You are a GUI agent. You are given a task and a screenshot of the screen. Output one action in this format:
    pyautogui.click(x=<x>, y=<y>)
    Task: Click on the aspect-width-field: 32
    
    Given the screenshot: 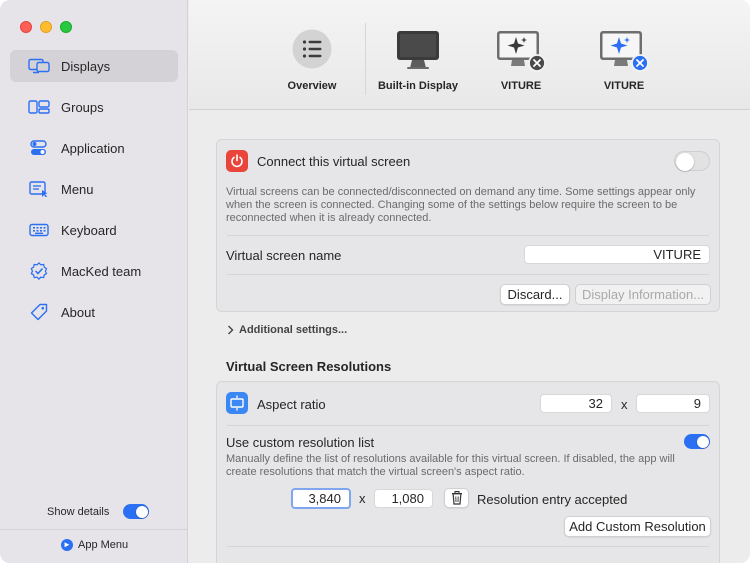 What is the action you would take?
    pyautogui.click(x=576, y=403)
    